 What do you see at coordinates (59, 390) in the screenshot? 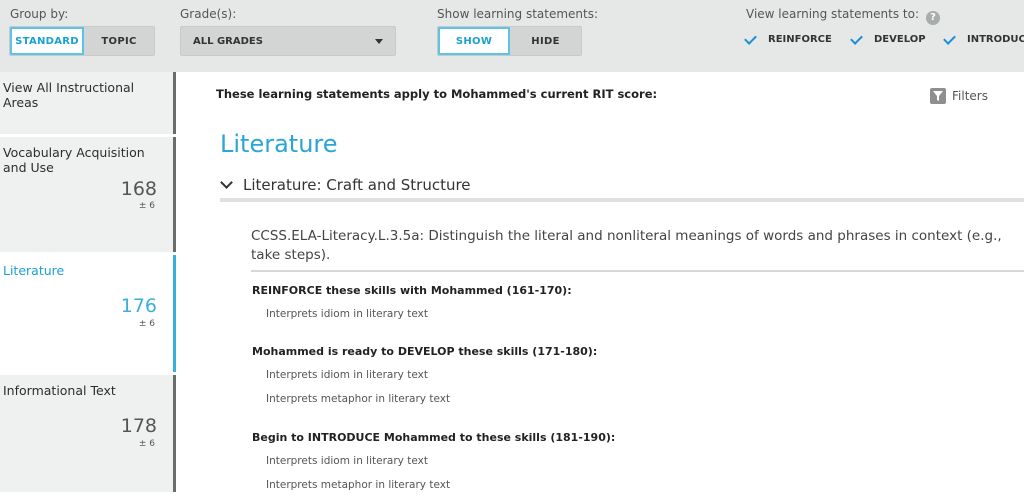
I see `sidebar-item-label: Informational Text` at bounding box center [59, 390].